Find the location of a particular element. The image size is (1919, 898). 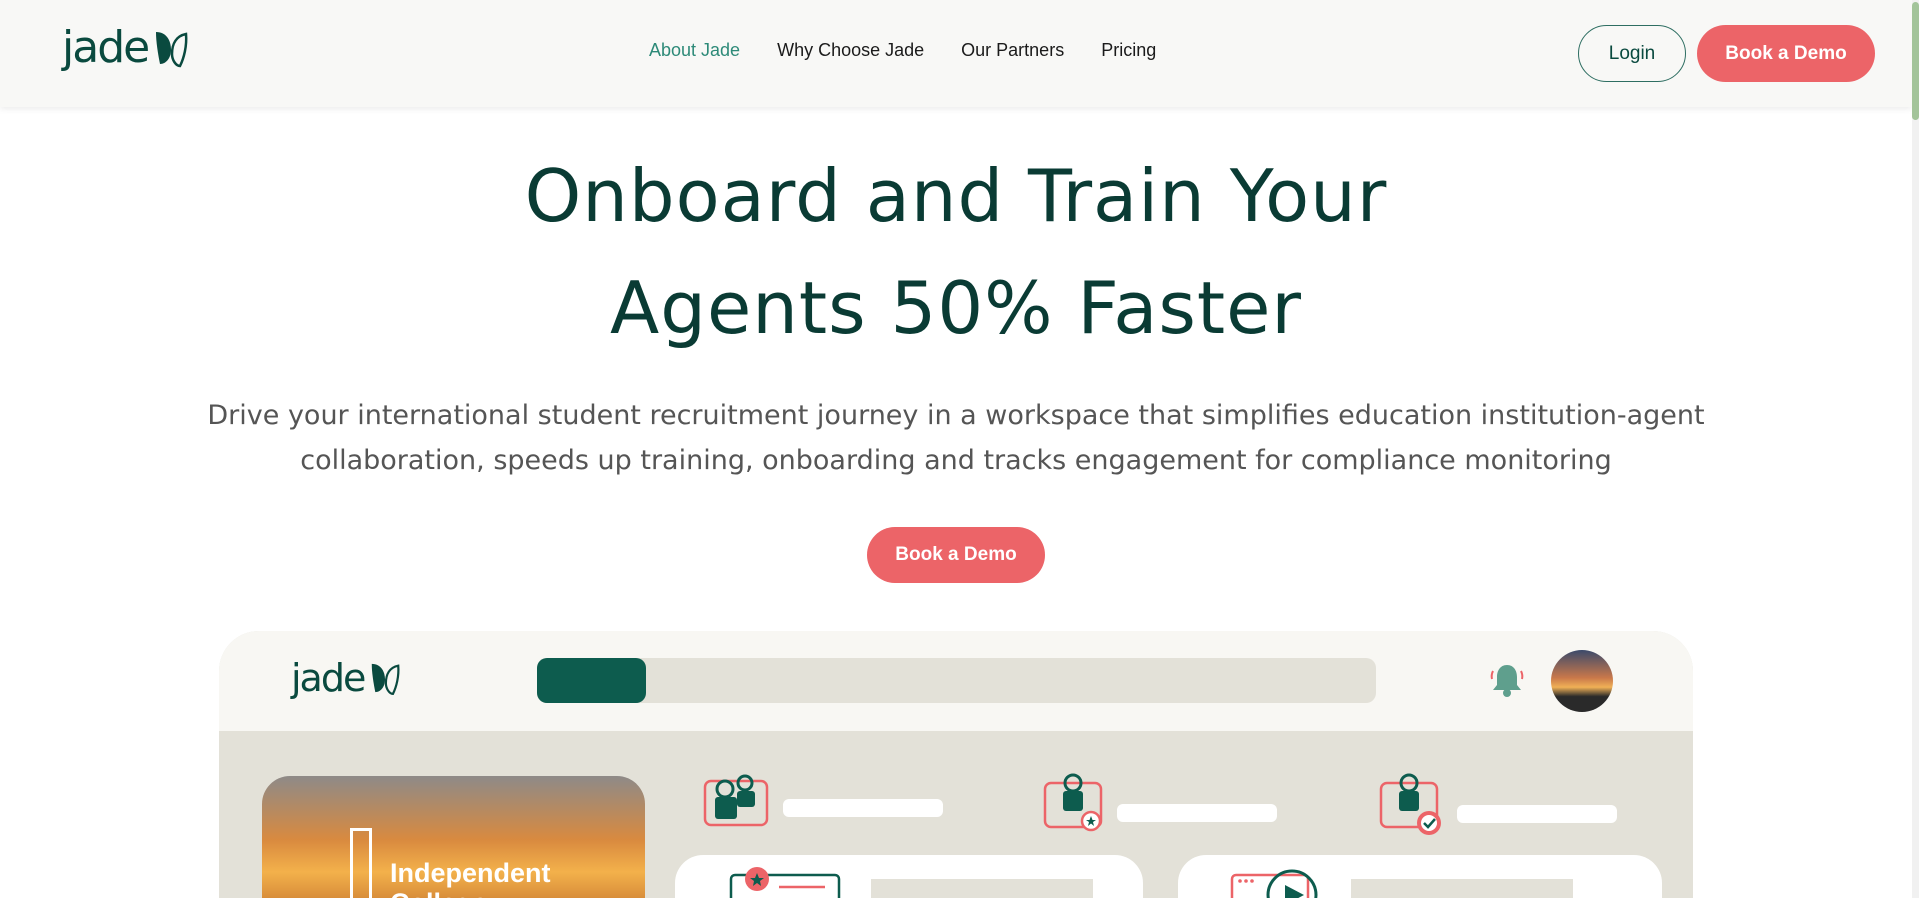

college-logo-mark is located at coordinates (361, 863).